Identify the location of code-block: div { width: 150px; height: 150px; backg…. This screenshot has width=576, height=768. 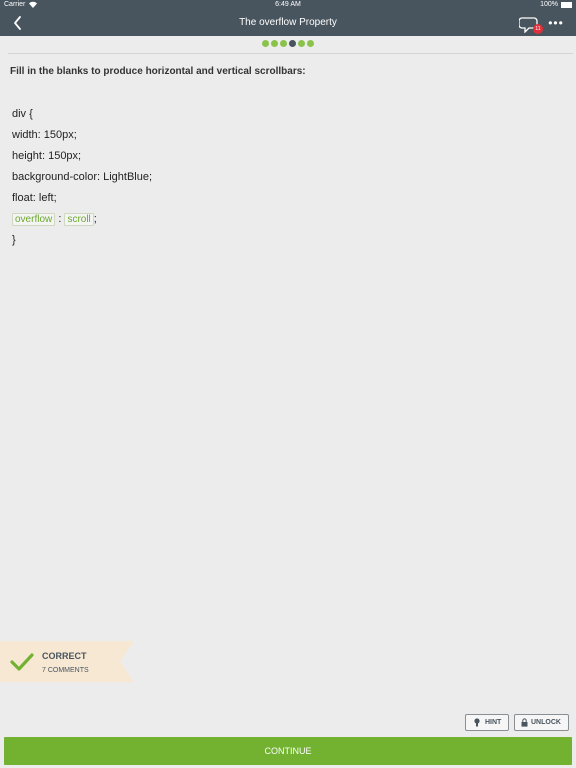
(82, 177).